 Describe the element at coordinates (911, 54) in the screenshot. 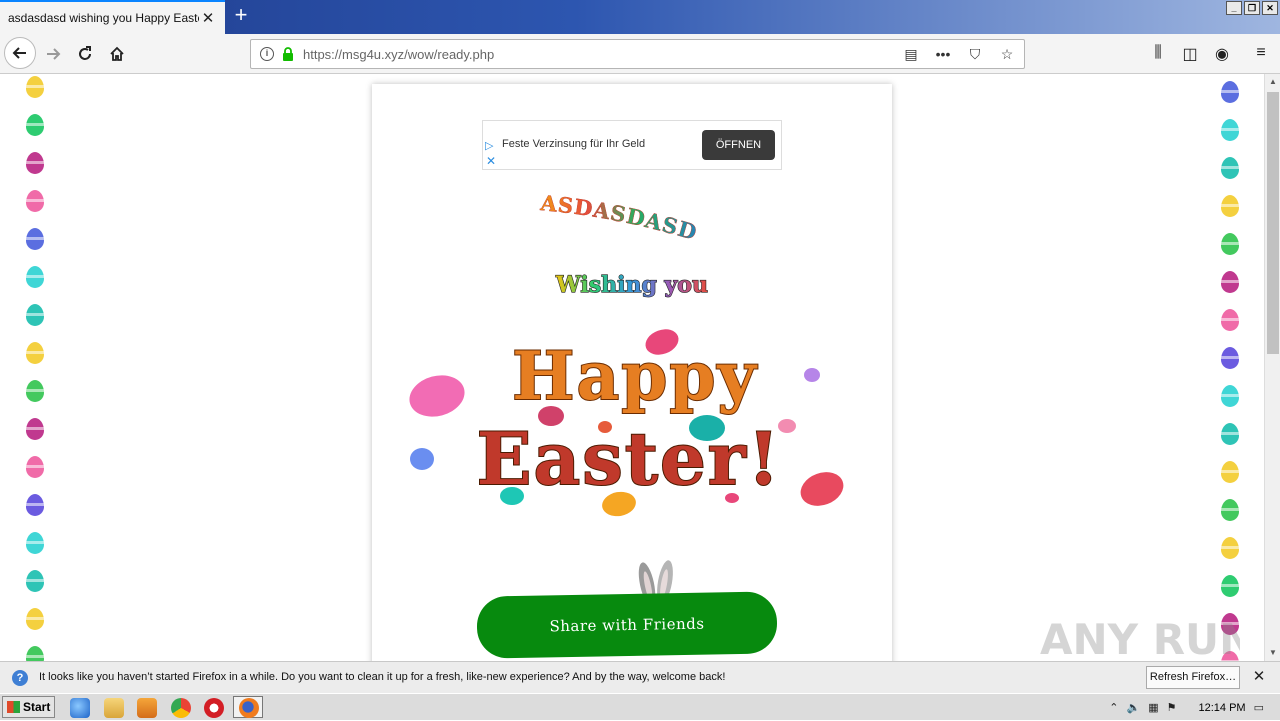

I see `reader-view-icon: ▤` at that location.